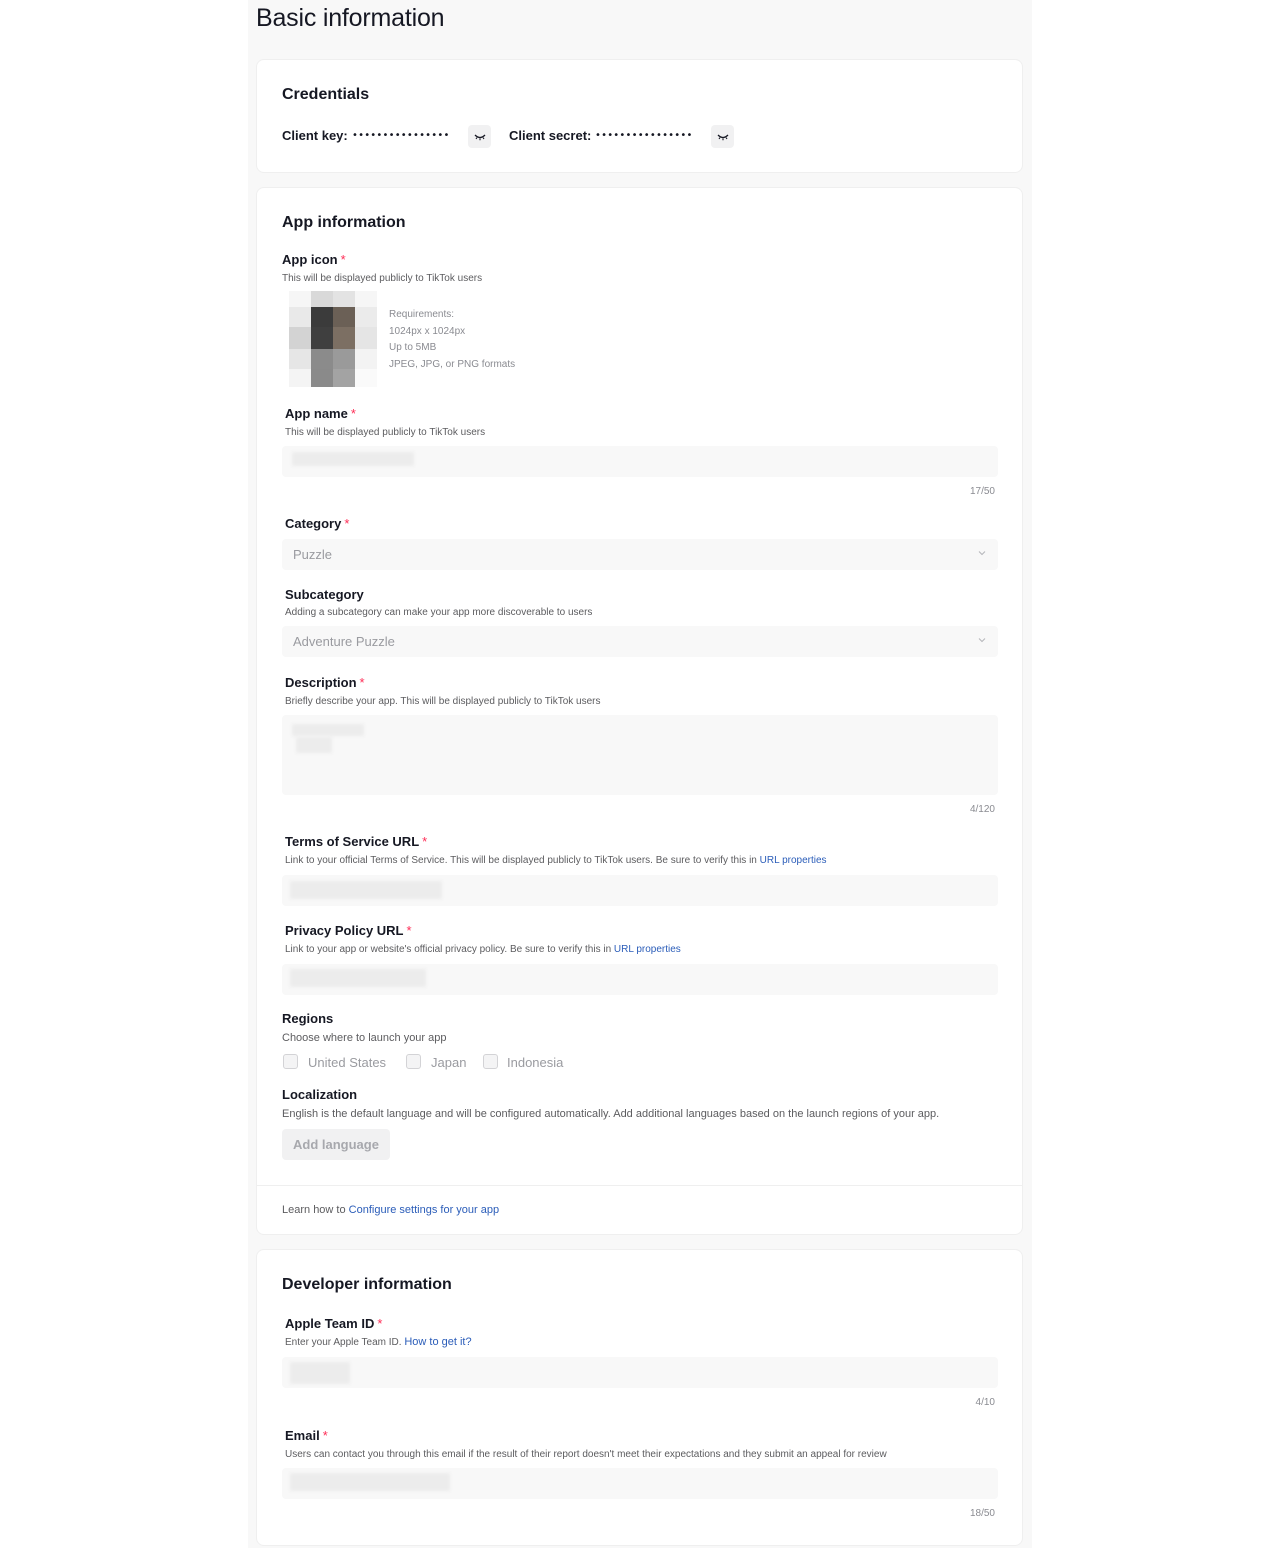 This screenshot has width=1280, height=1548. What do you see at coordinates (336, 1144) in the screenshot?
I see `add-language-button: Add language` at bounding box center [336, 1144].